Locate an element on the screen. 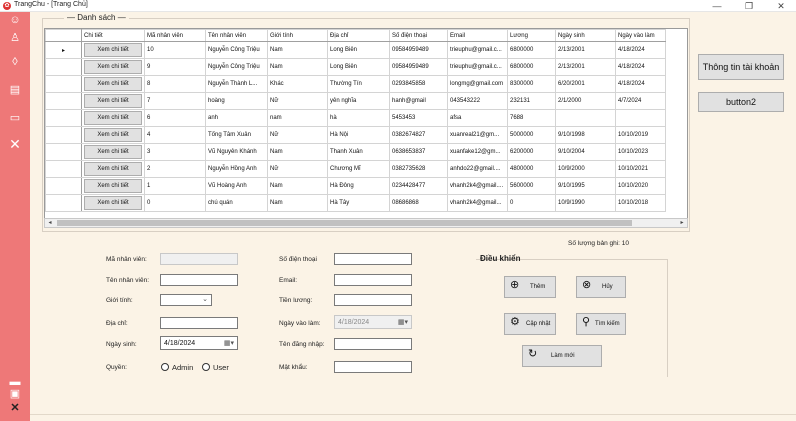  maximize-button: ❐ is located at coordinates (749, 6).